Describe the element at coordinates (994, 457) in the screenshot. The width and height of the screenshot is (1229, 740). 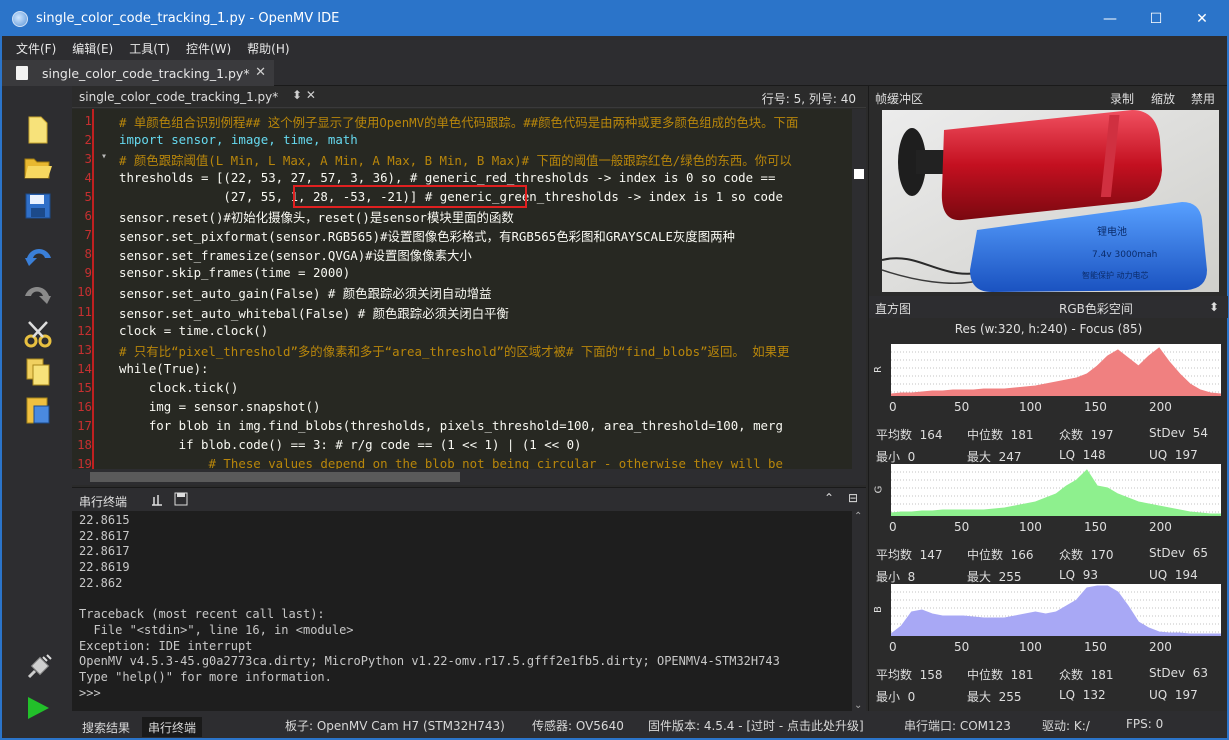
I see `histogram-stat: 最大 247` at that location.